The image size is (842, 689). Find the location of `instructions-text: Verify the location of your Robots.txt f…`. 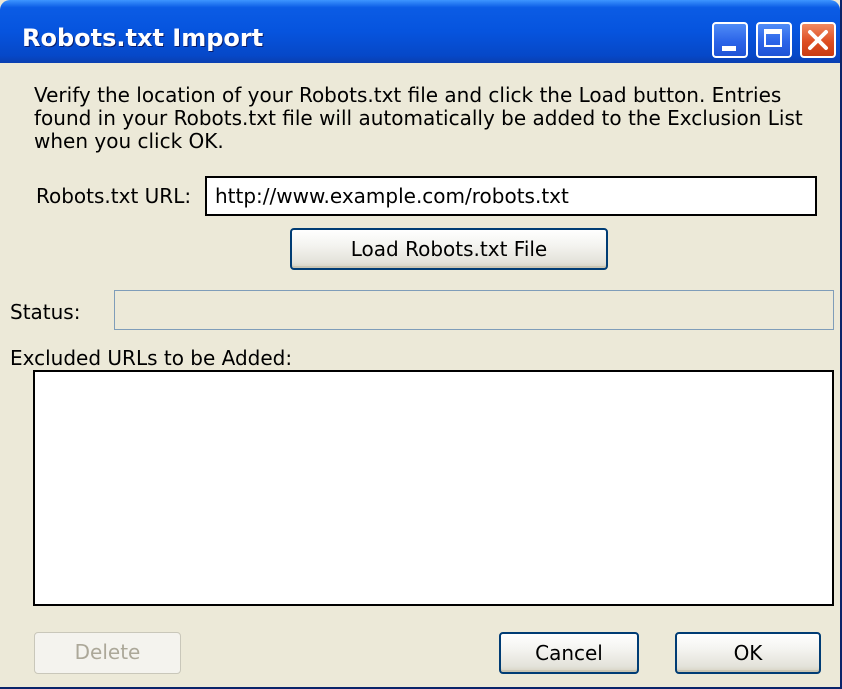

instructions-text: Verify the location of your Robots.txt f… is located at coordinates (418, 118).